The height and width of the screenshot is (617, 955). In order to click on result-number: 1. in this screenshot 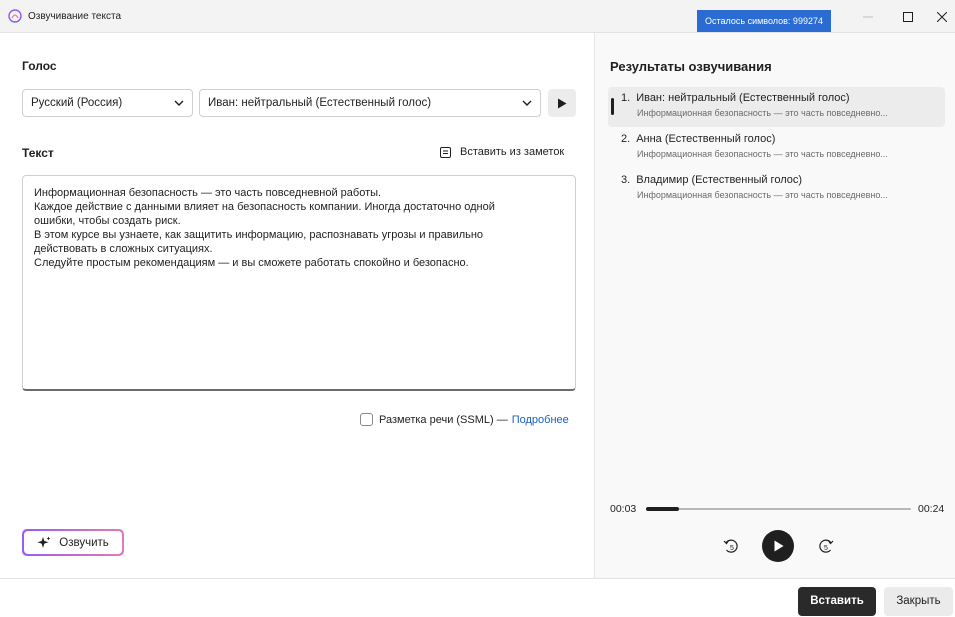, I will do `click(626, 98)`.